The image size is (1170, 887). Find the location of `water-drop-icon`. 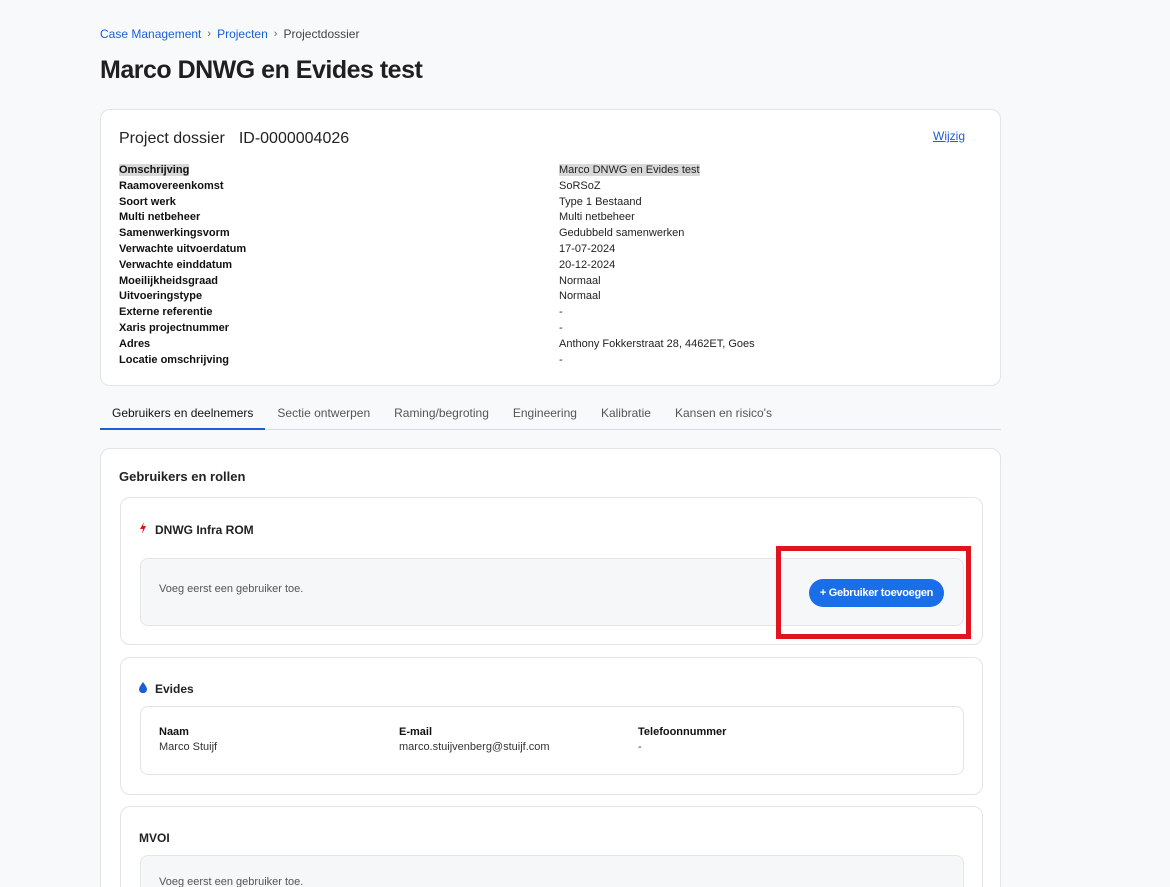

water-drop-icon is located at coordinates (143, 689).